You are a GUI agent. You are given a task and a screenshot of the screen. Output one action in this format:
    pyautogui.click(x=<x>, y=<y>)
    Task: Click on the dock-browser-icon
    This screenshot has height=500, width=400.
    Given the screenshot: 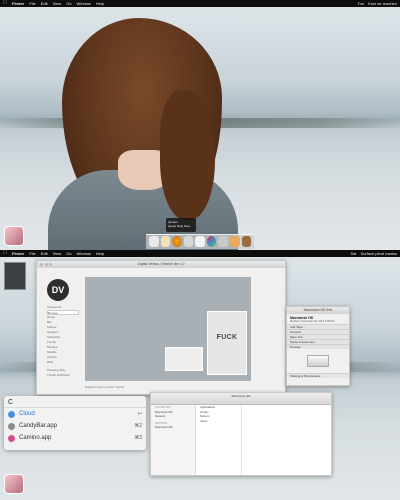 What is the action you would take?
    pyautogui.click(x=211, y=241)
    